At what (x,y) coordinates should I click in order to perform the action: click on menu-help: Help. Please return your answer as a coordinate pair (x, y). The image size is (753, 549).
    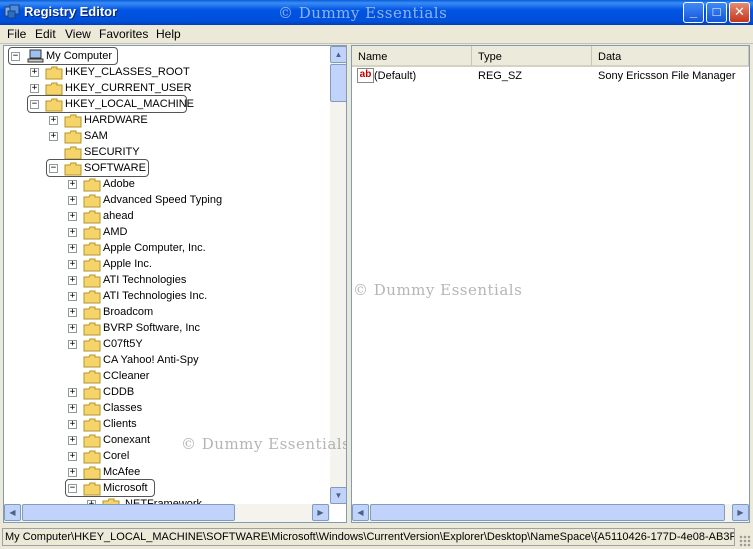
    Looking at the image, I should click on (168, 34).